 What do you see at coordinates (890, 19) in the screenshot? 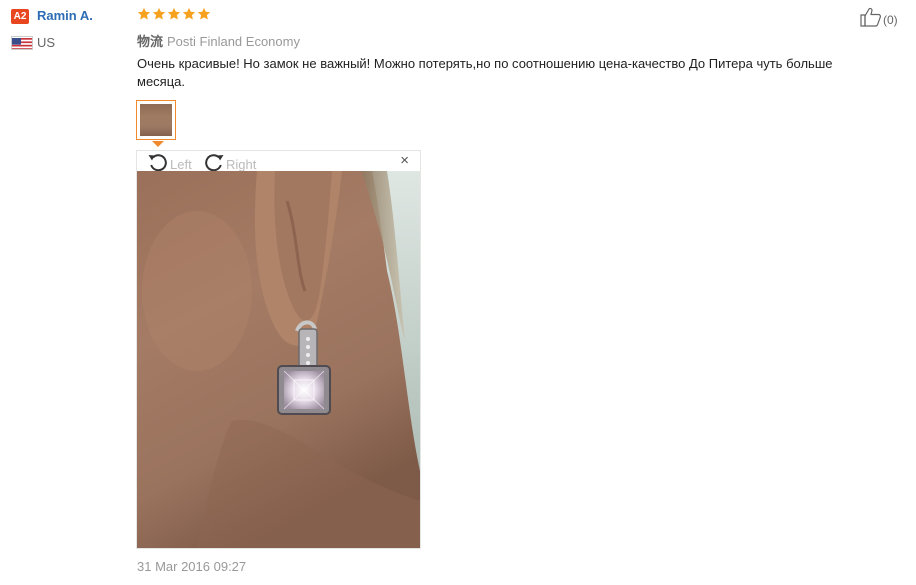
I see `helpful-count: (0)` at bounding box center [890, 19].